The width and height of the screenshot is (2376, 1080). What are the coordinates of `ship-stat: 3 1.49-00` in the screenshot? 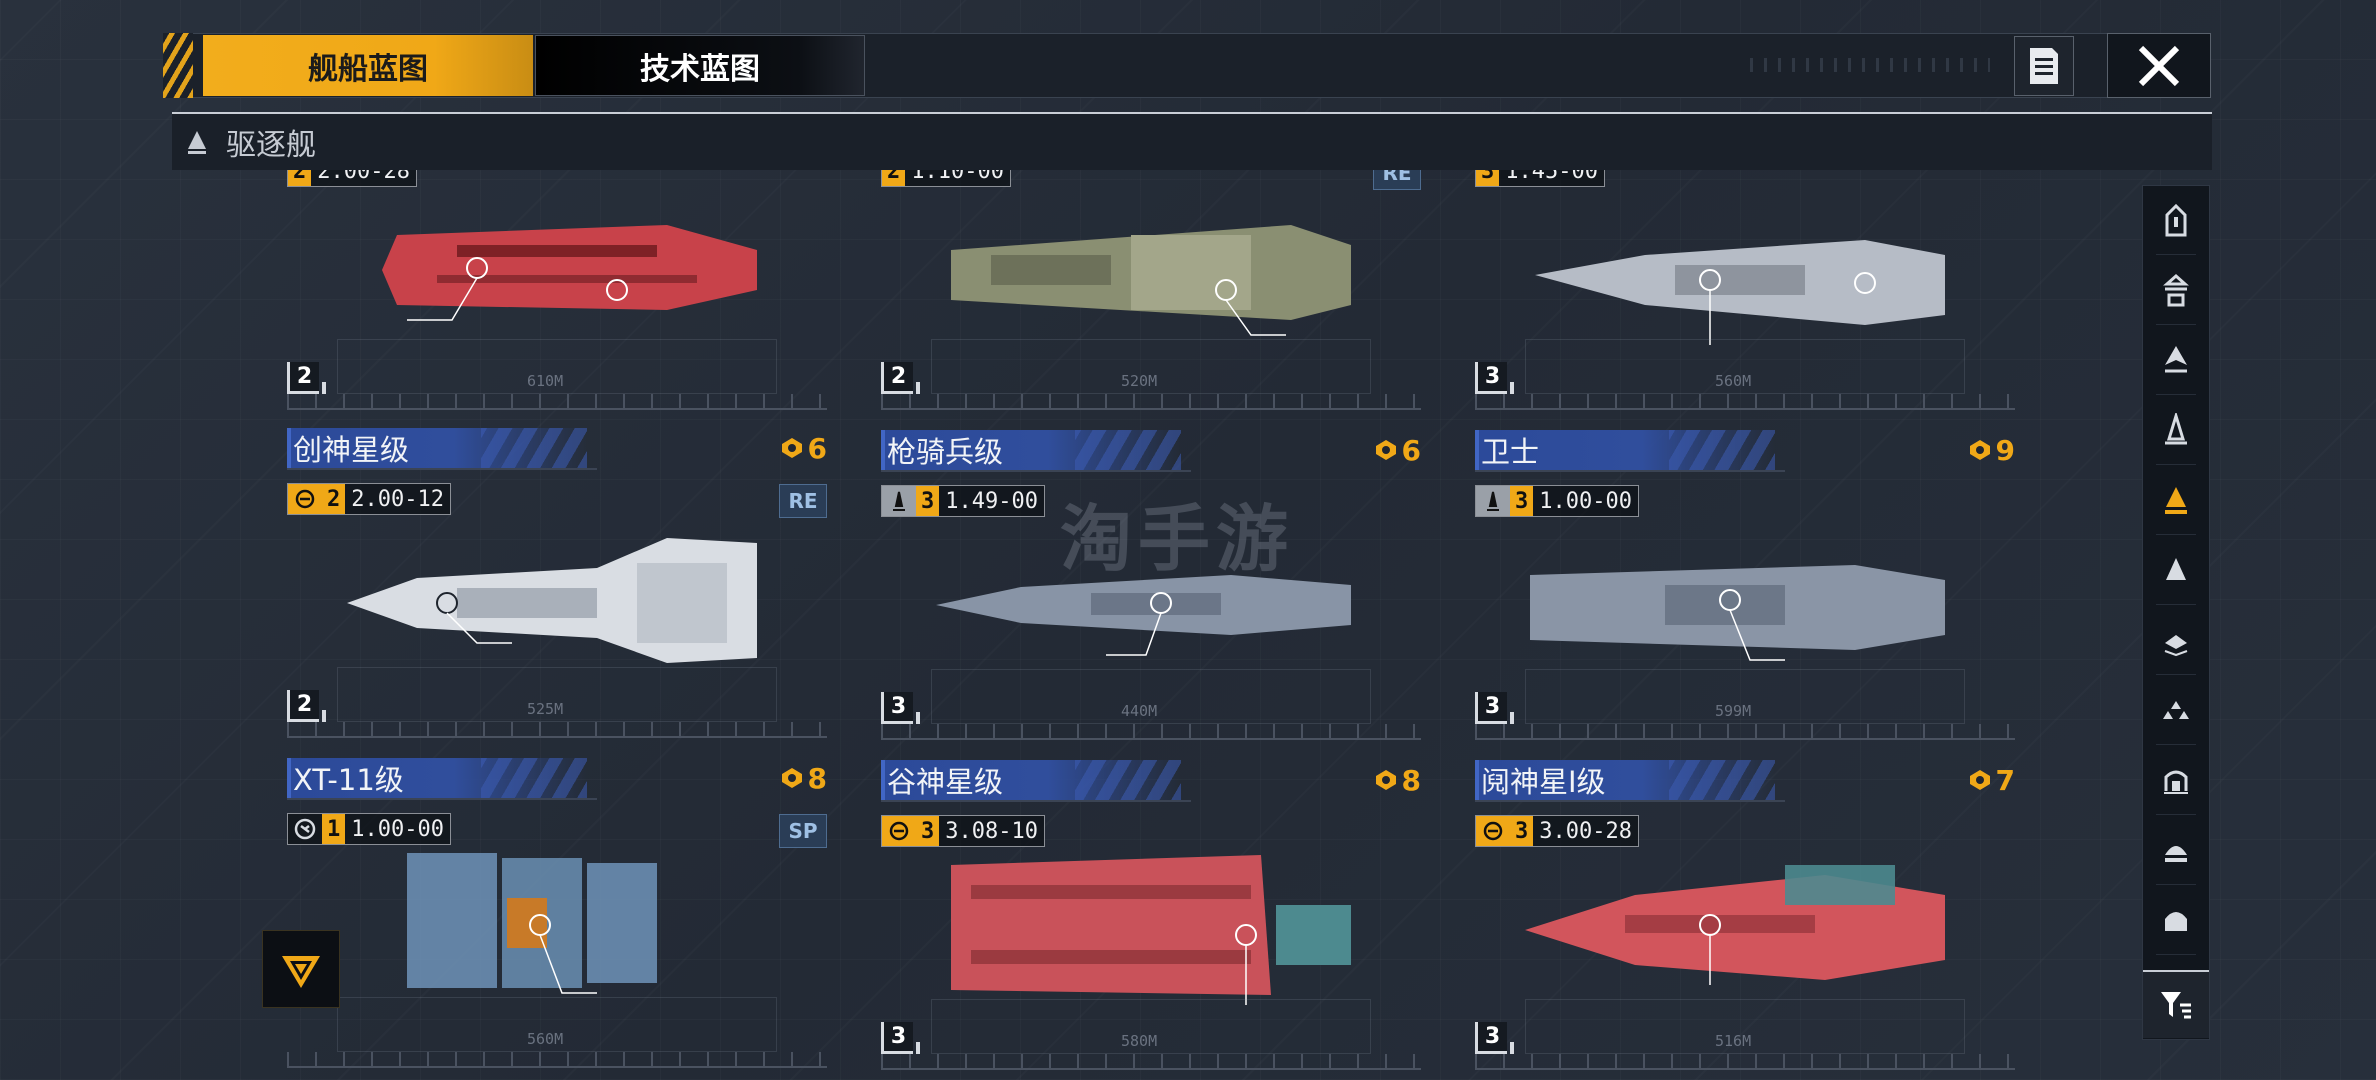 It's located at (963, 501).